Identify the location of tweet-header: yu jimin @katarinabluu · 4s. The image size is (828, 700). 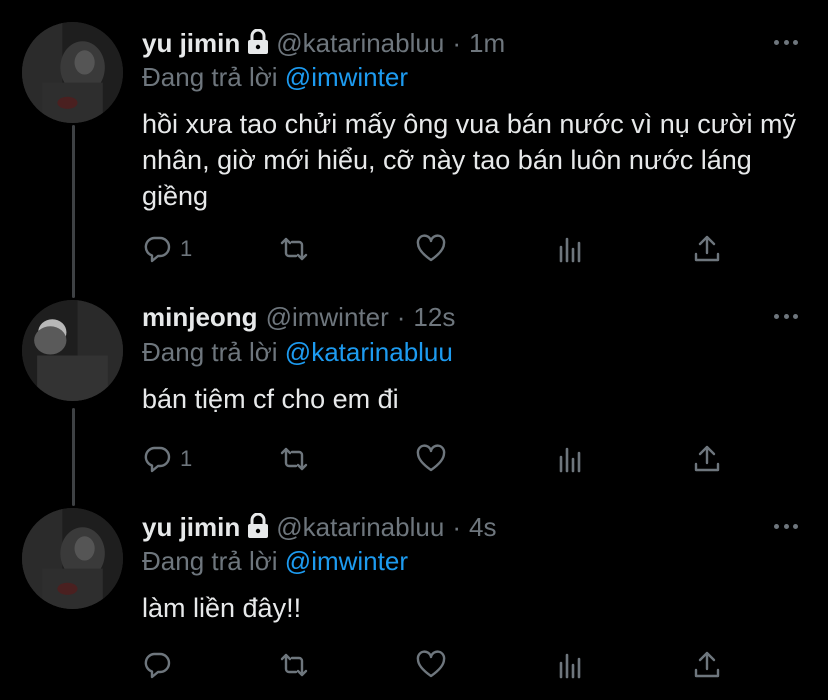
(319, 527).